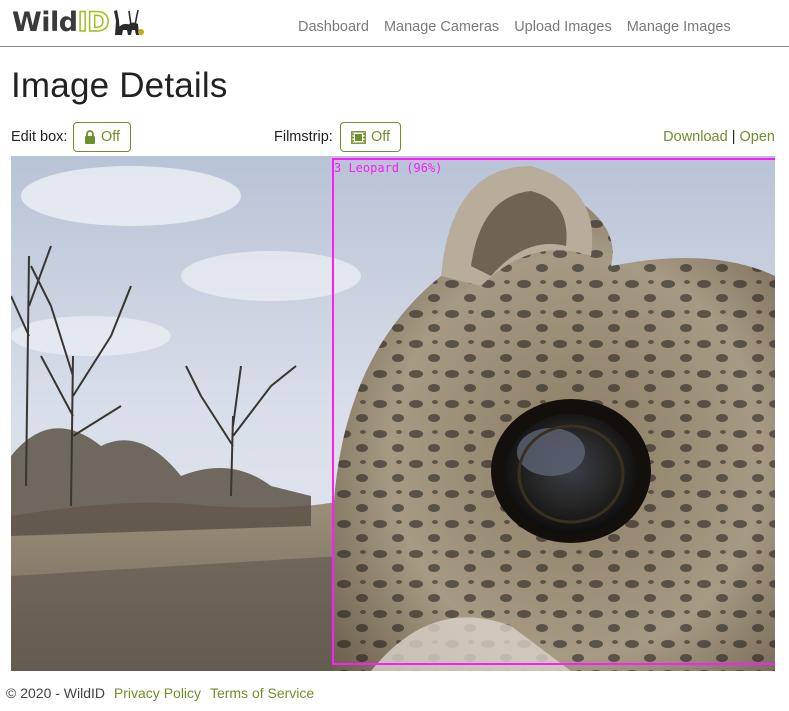  I want to click on open-link: Open, so click(757, 137).